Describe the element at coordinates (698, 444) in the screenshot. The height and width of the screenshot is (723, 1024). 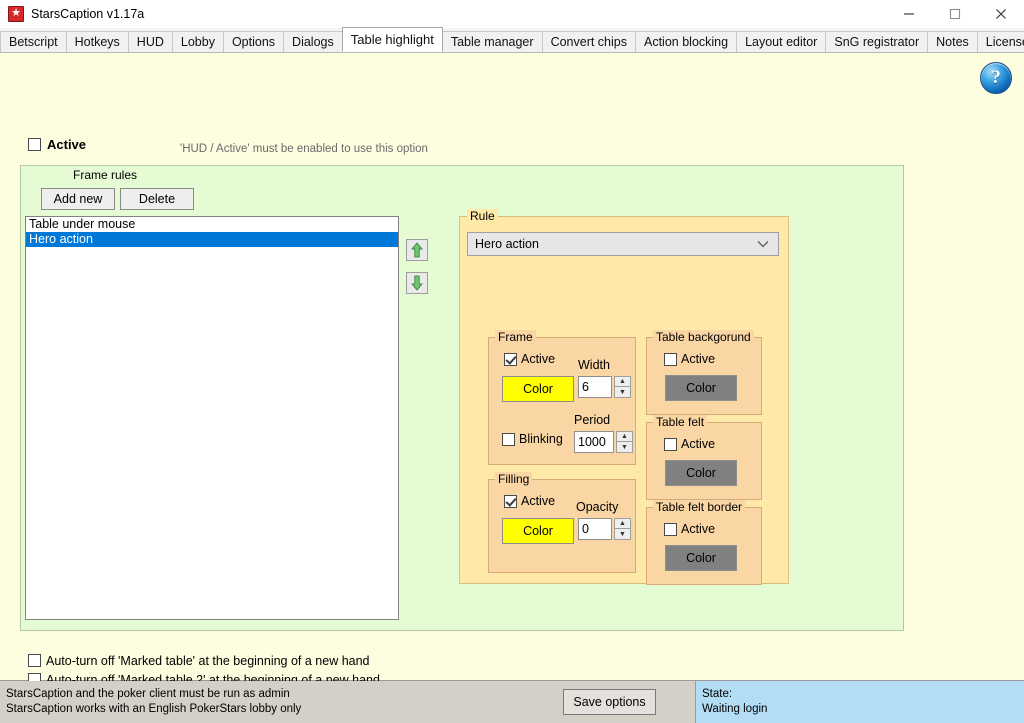
I see `table-felt-active-label: Active` at that location.